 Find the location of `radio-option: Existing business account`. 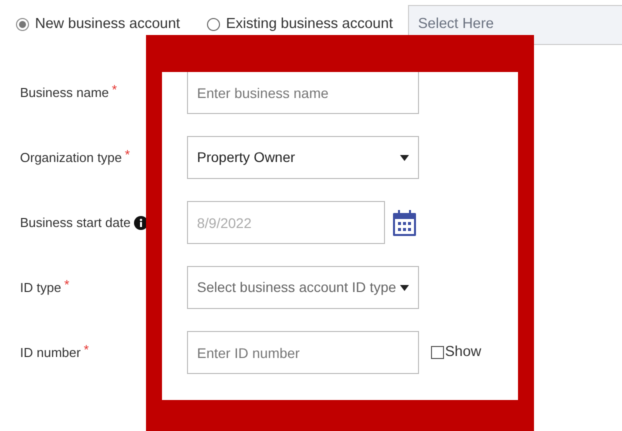

radio-option: Existing business account is located at coordinates (307, 25).